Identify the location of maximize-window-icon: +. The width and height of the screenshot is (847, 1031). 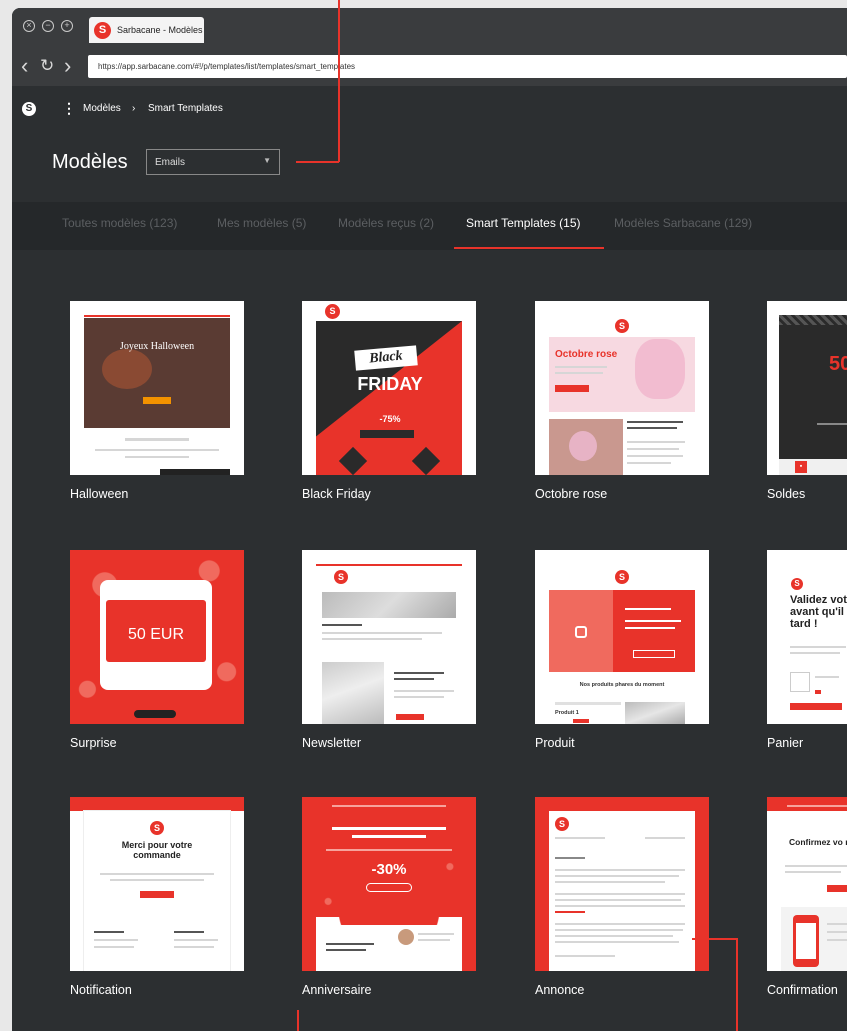
(67, 26).